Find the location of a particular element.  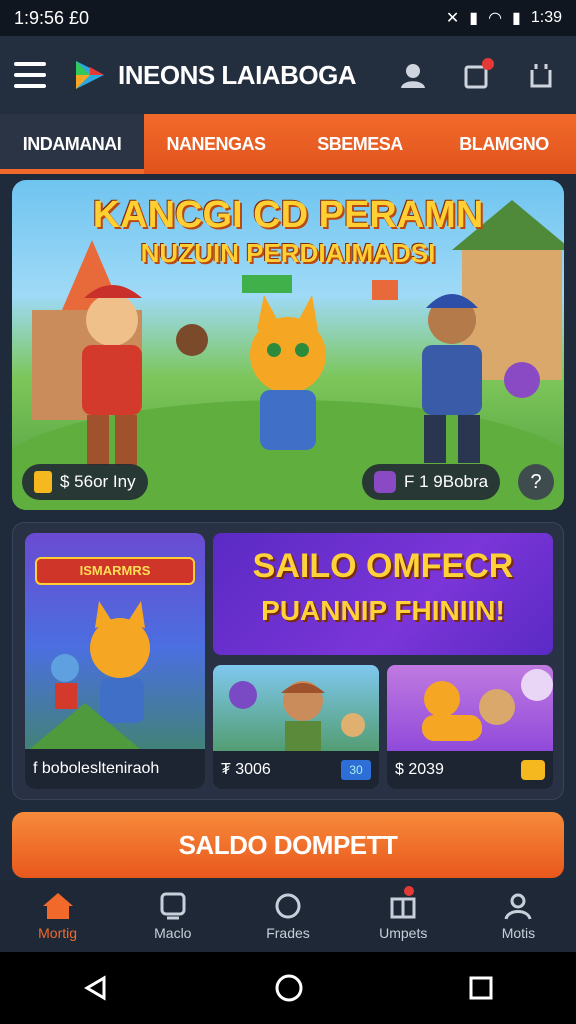

help-button: ? is located at coordinates (536, 482).